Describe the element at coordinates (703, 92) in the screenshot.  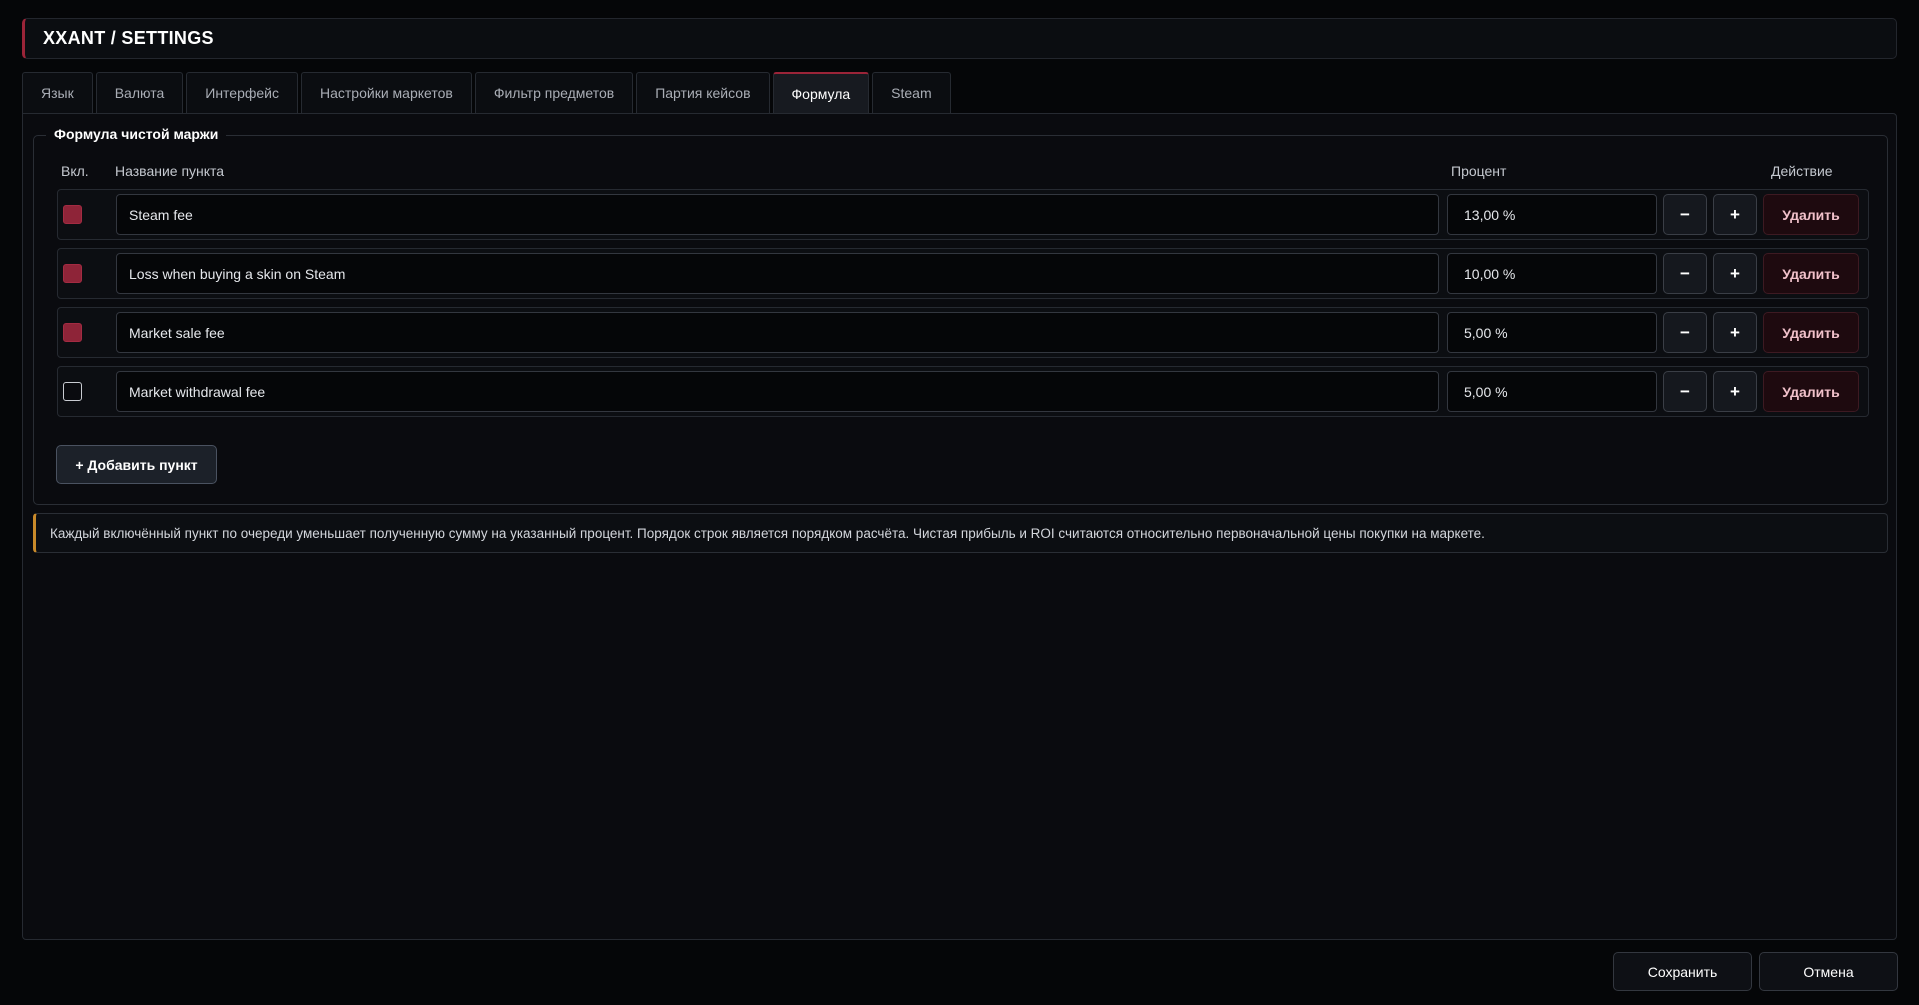
I see `tab-case-batch: Партия кейсов` at that location.